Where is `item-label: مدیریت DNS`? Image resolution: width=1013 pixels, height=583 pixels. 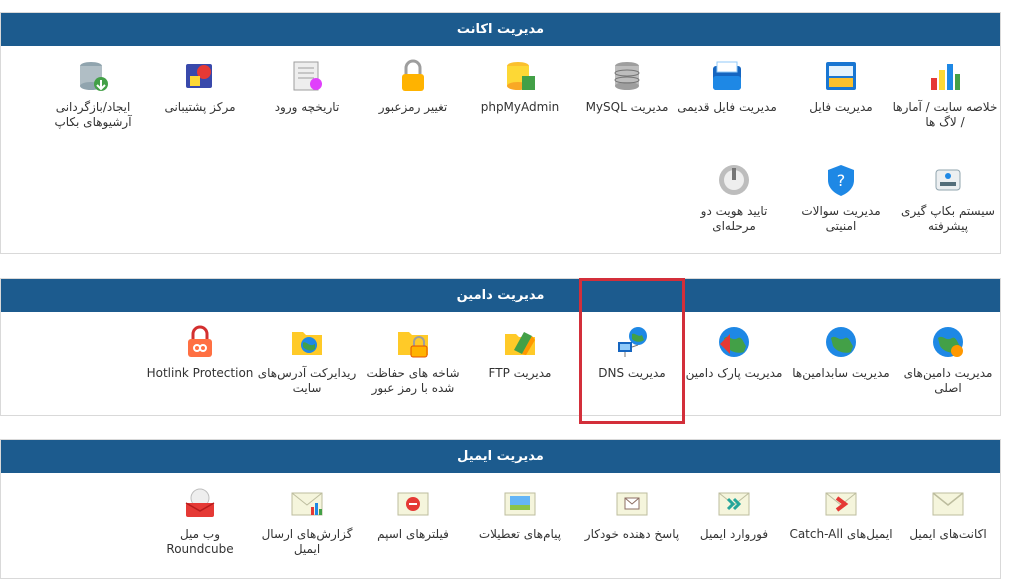
item-label: مدیریت DNS is located at coordinates (632, 373).